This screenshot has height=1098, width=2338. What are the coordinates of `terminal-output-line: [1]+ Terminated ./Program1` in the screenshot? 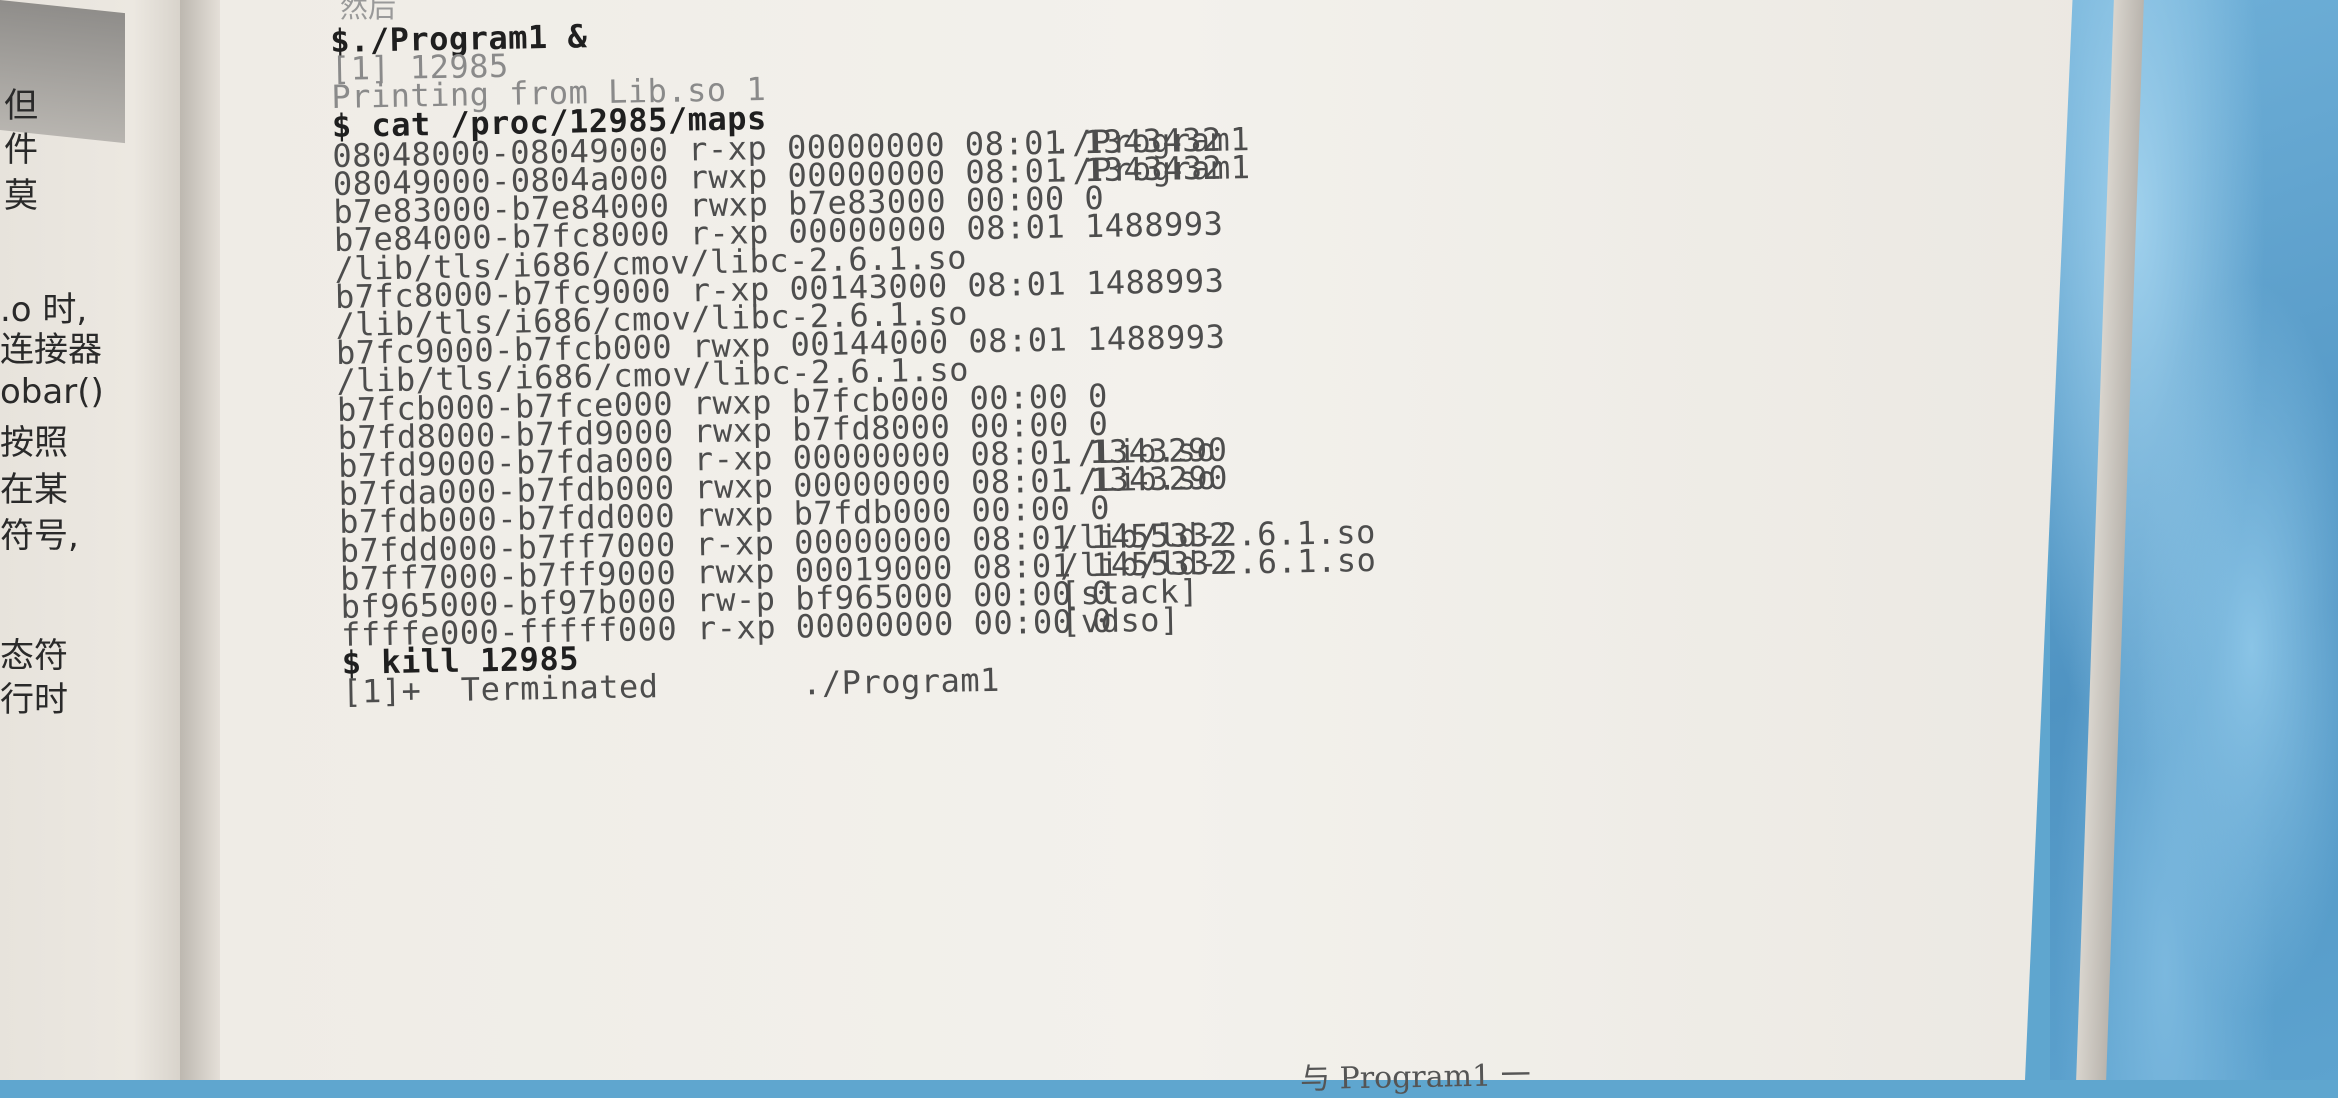 It's located at (670, 685).